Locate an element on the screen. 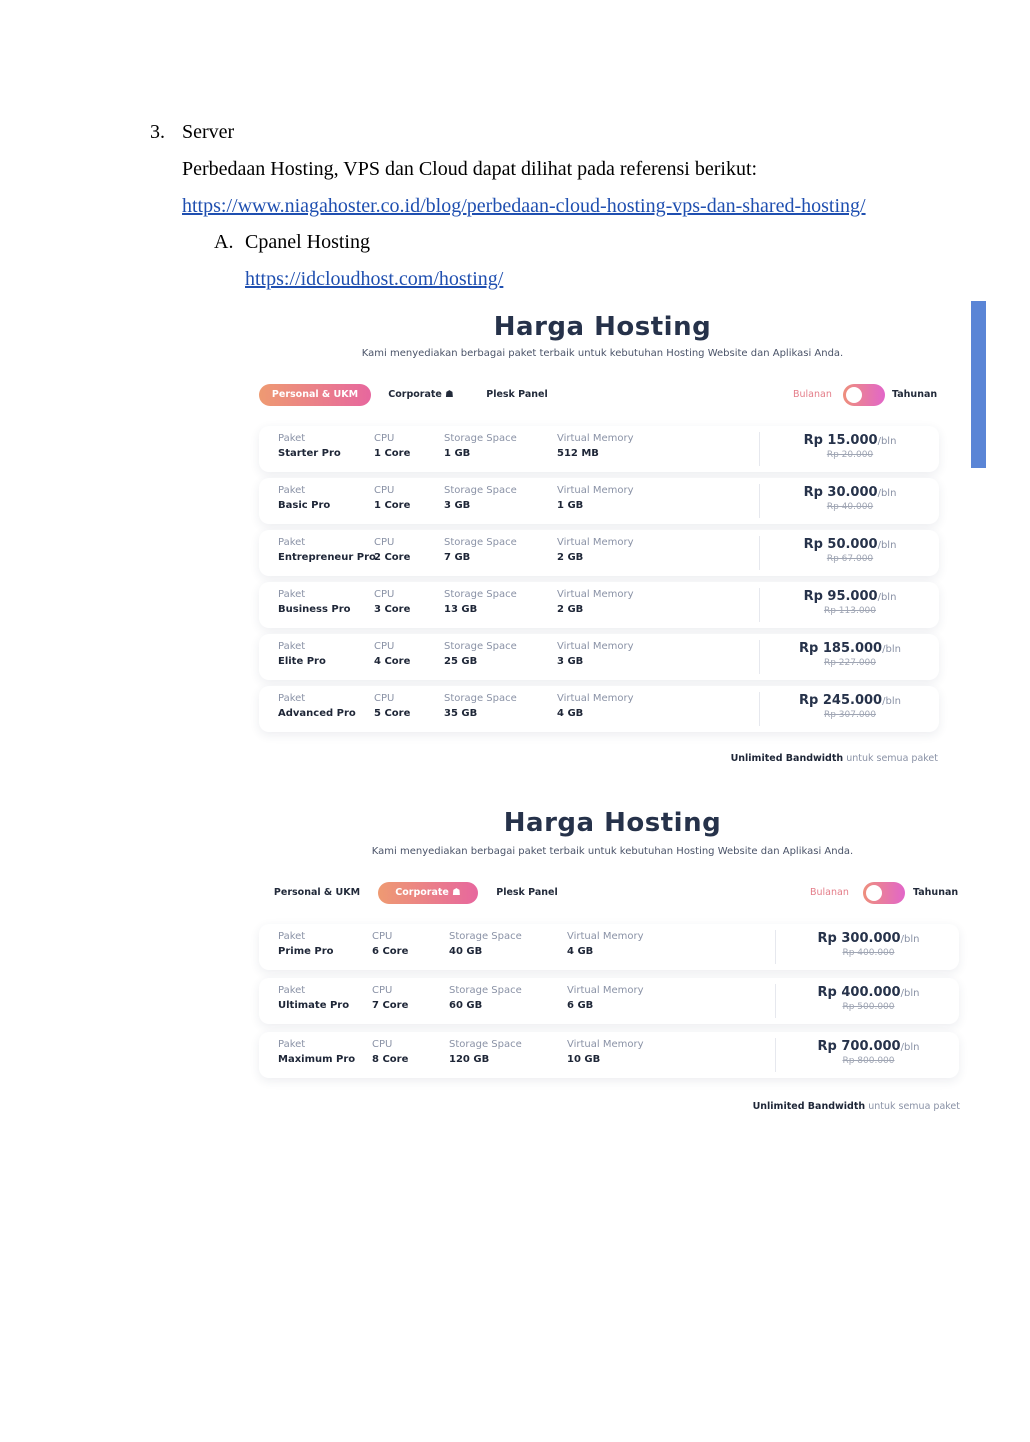 Image resolution: width=1030 pixels, height=1442 pixels. package-cpu-value: 8 Core is located at coordinates (390, 1059).